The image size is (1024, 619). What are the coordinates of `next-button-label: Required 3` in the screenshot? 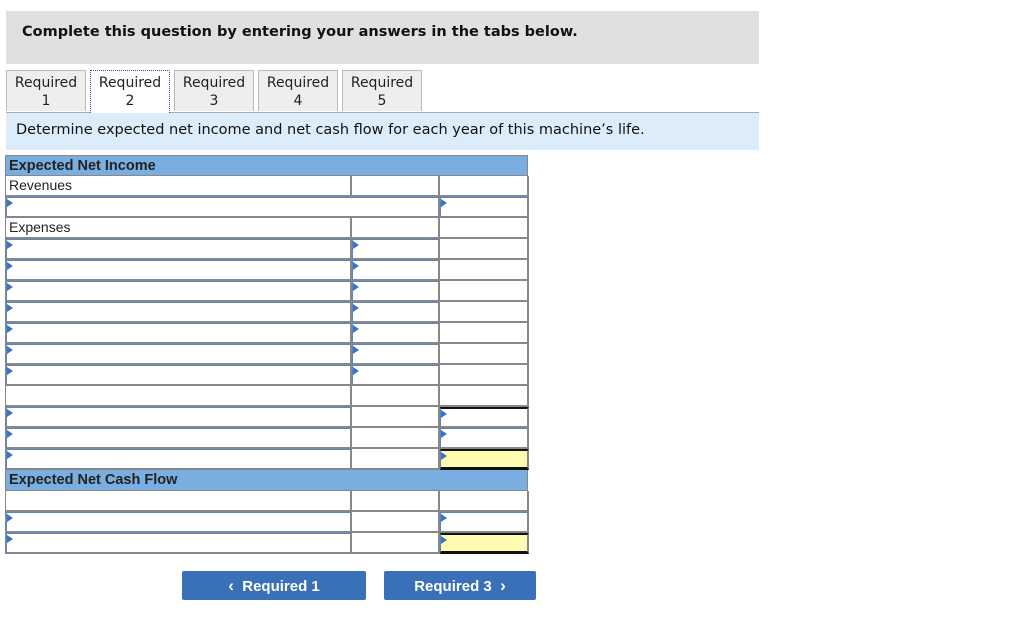 It's located at (453, 586).